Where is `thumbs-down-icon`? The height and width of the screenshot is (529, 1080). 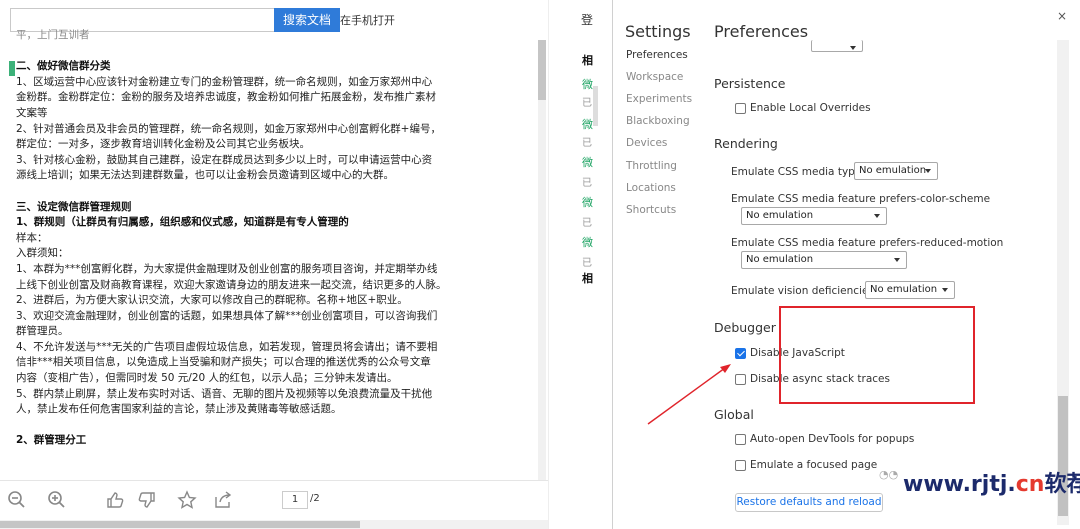
thumbs-down-icon is located at coordinates (147, 500).